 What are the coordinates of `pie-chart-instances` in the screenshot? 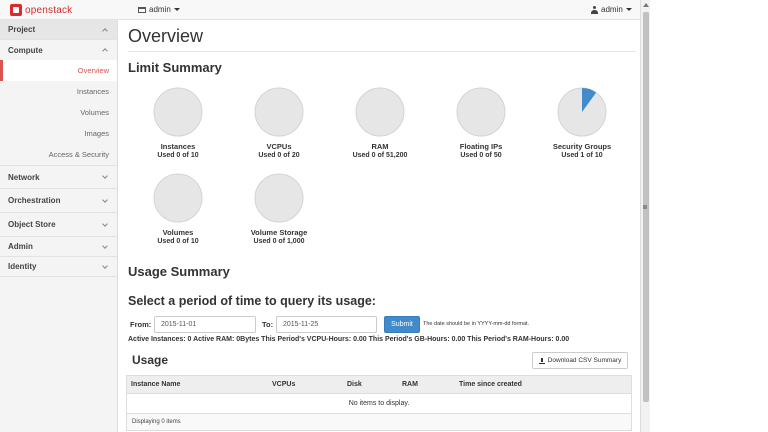 It's located at (178, 112).